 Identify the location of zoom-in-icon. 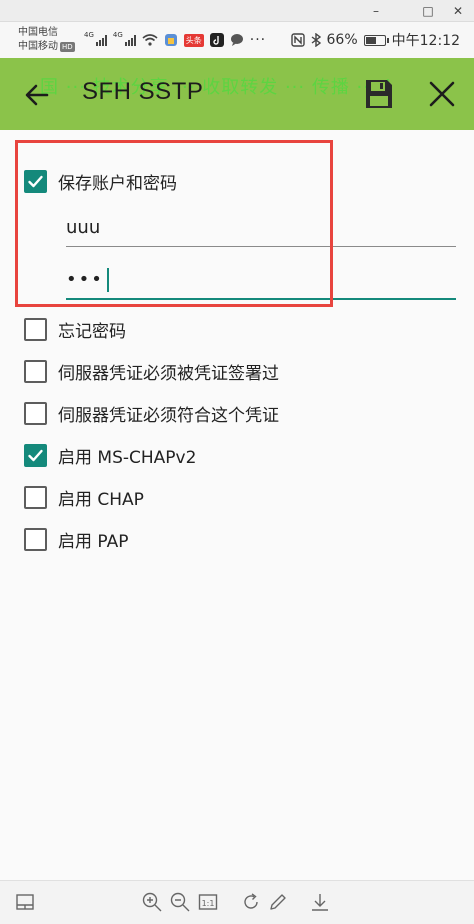
(152, 902).